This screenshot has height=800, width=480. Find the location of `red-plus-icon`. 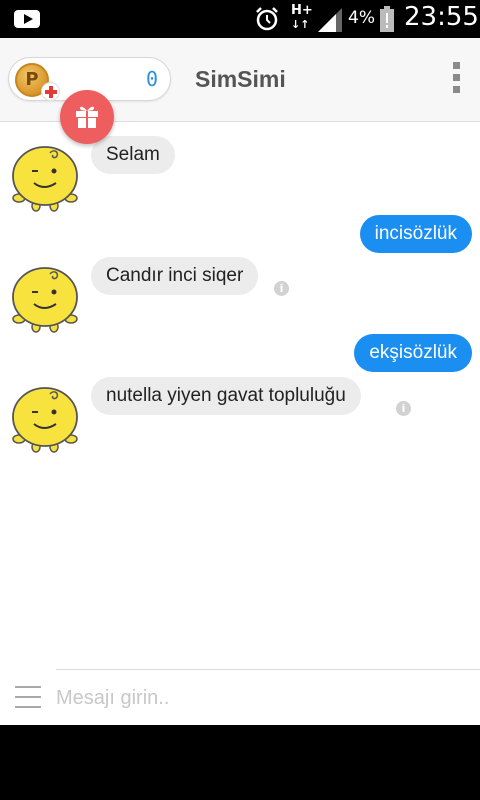

red-plus-icon is located at coordinates (50, 91).